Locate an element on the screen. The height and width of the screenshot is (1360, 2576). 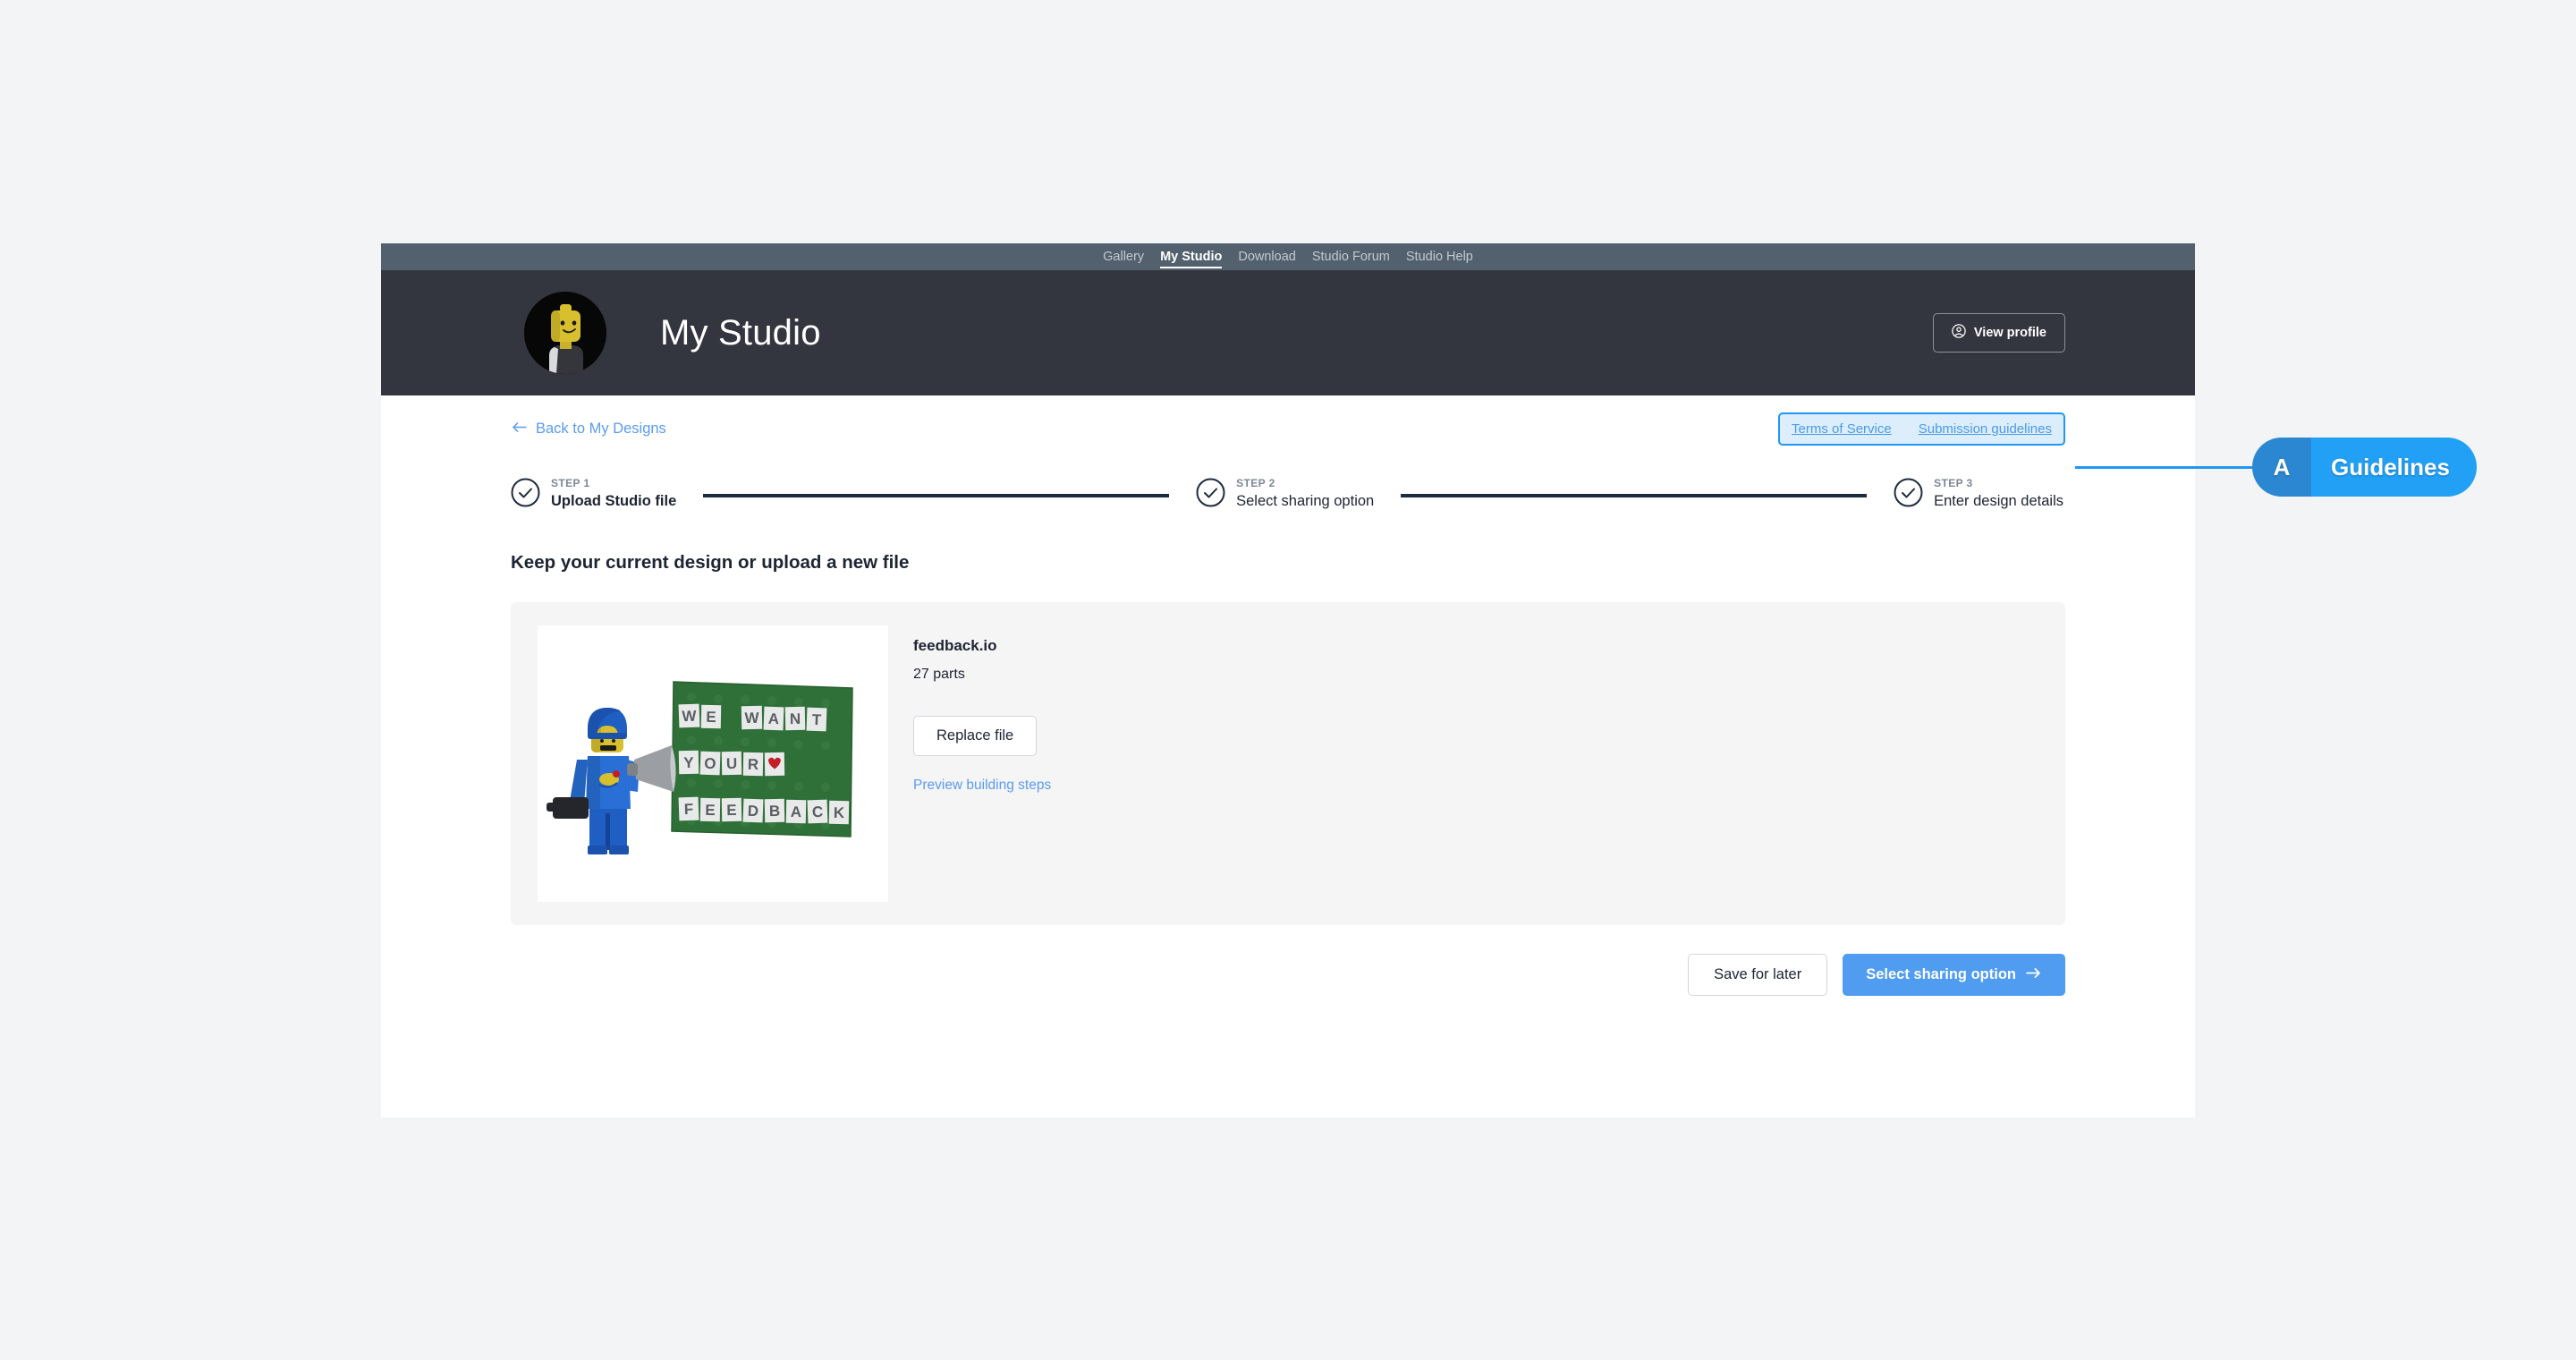
file-parts-count: 27 parts is located at coordinates (939, 674).